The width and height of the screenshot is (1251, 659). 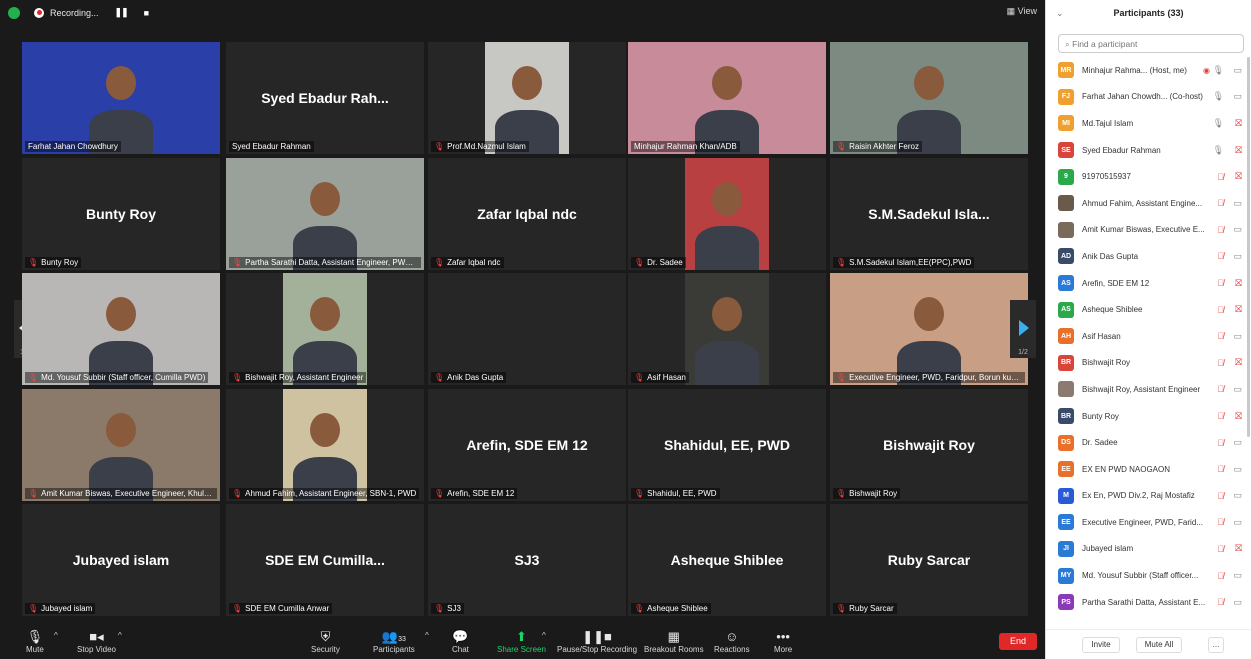 I want to click on video-tile: Bunty Roy 🎙 Bunty Roy, so click(x=121, y=214).